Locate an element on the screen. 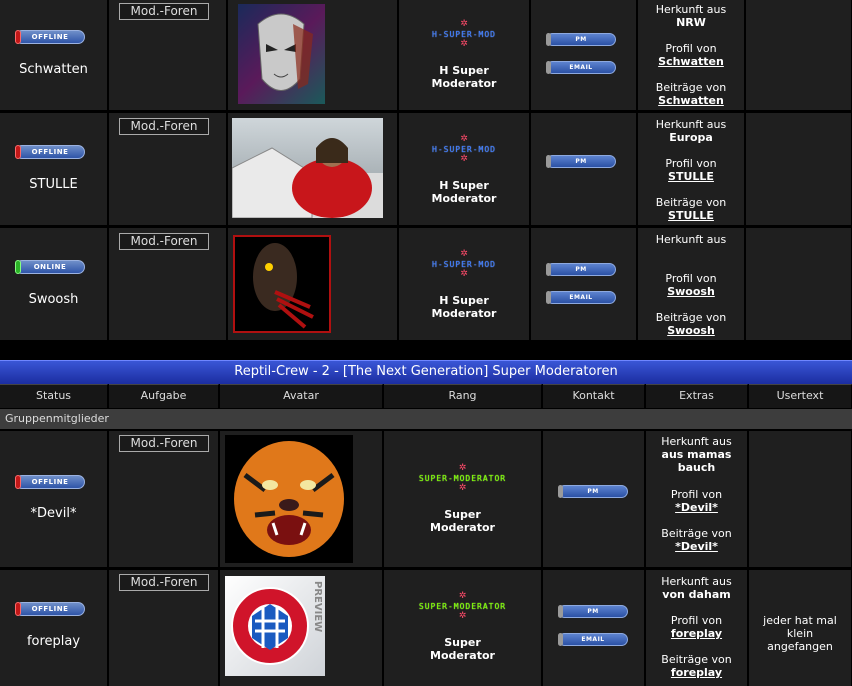  column-header-task: Aufgabe is located at coordinates (164, 396).